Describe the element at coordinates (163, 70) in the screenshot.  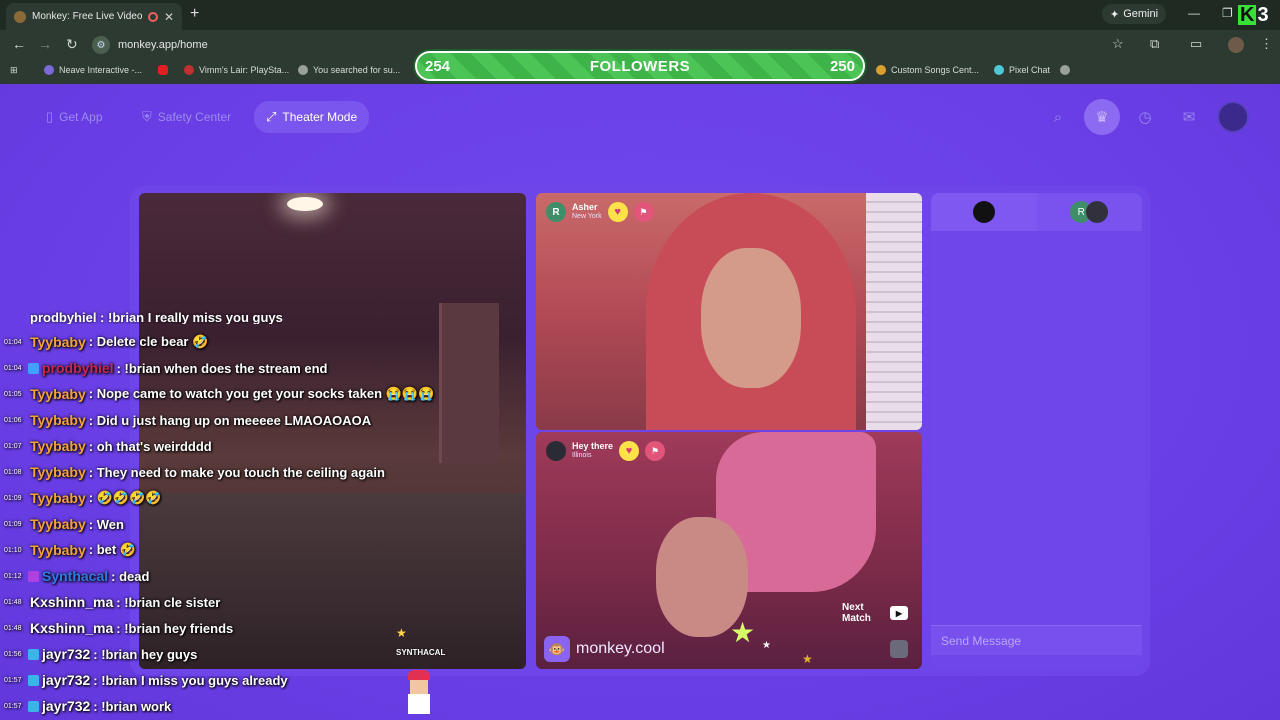
I see `bookmark-youtube` at that location.